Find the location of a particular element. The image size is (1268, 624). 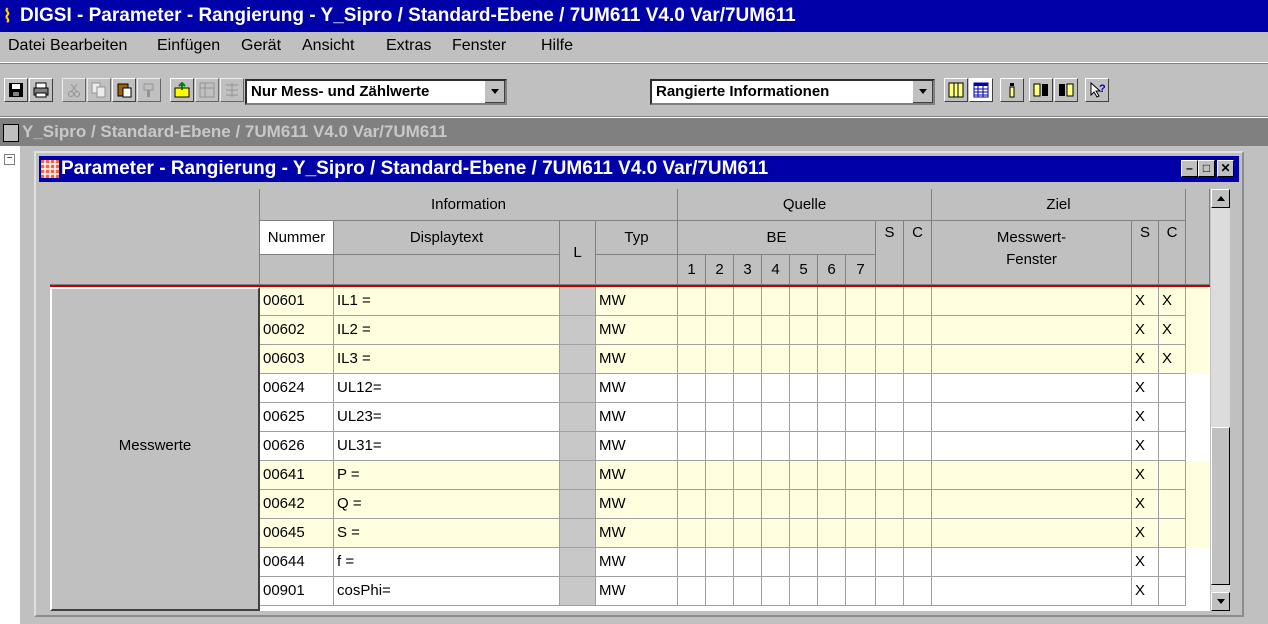

filter-select-arrow is located at coordinates (494, 92).